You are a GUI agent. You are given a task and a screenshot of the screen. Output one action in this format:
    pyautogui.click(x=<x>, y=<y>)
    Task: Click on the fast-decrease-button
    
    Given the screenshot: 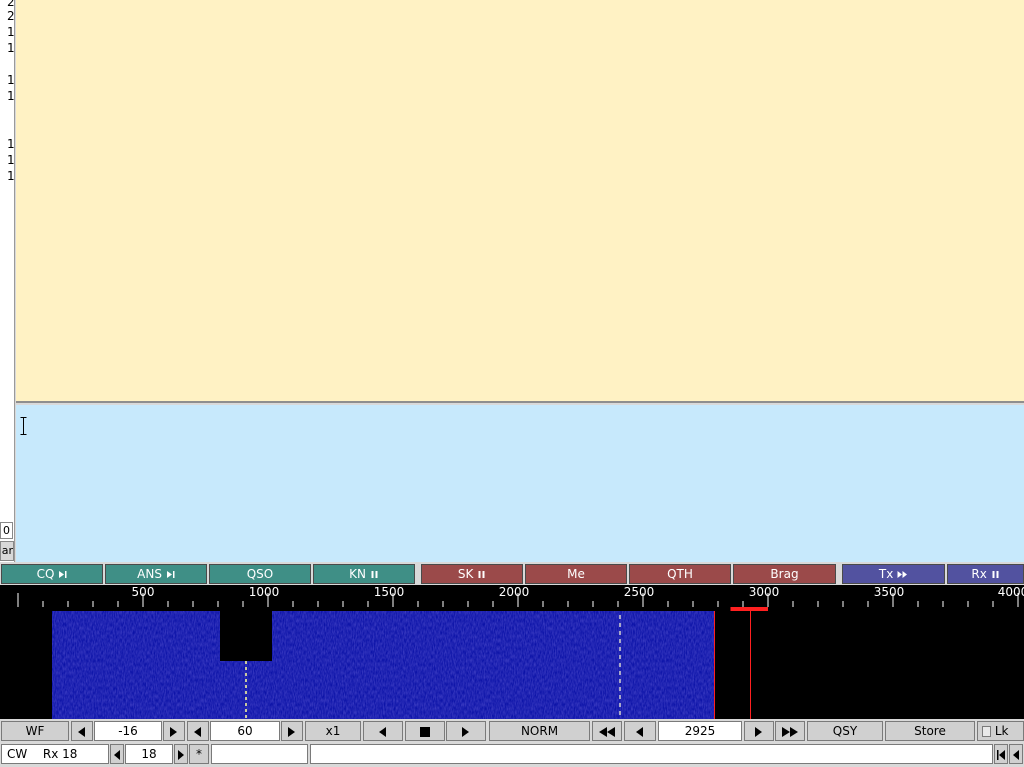 What is the action you would take?
    pyautogui.click(x=607, y=731)
    